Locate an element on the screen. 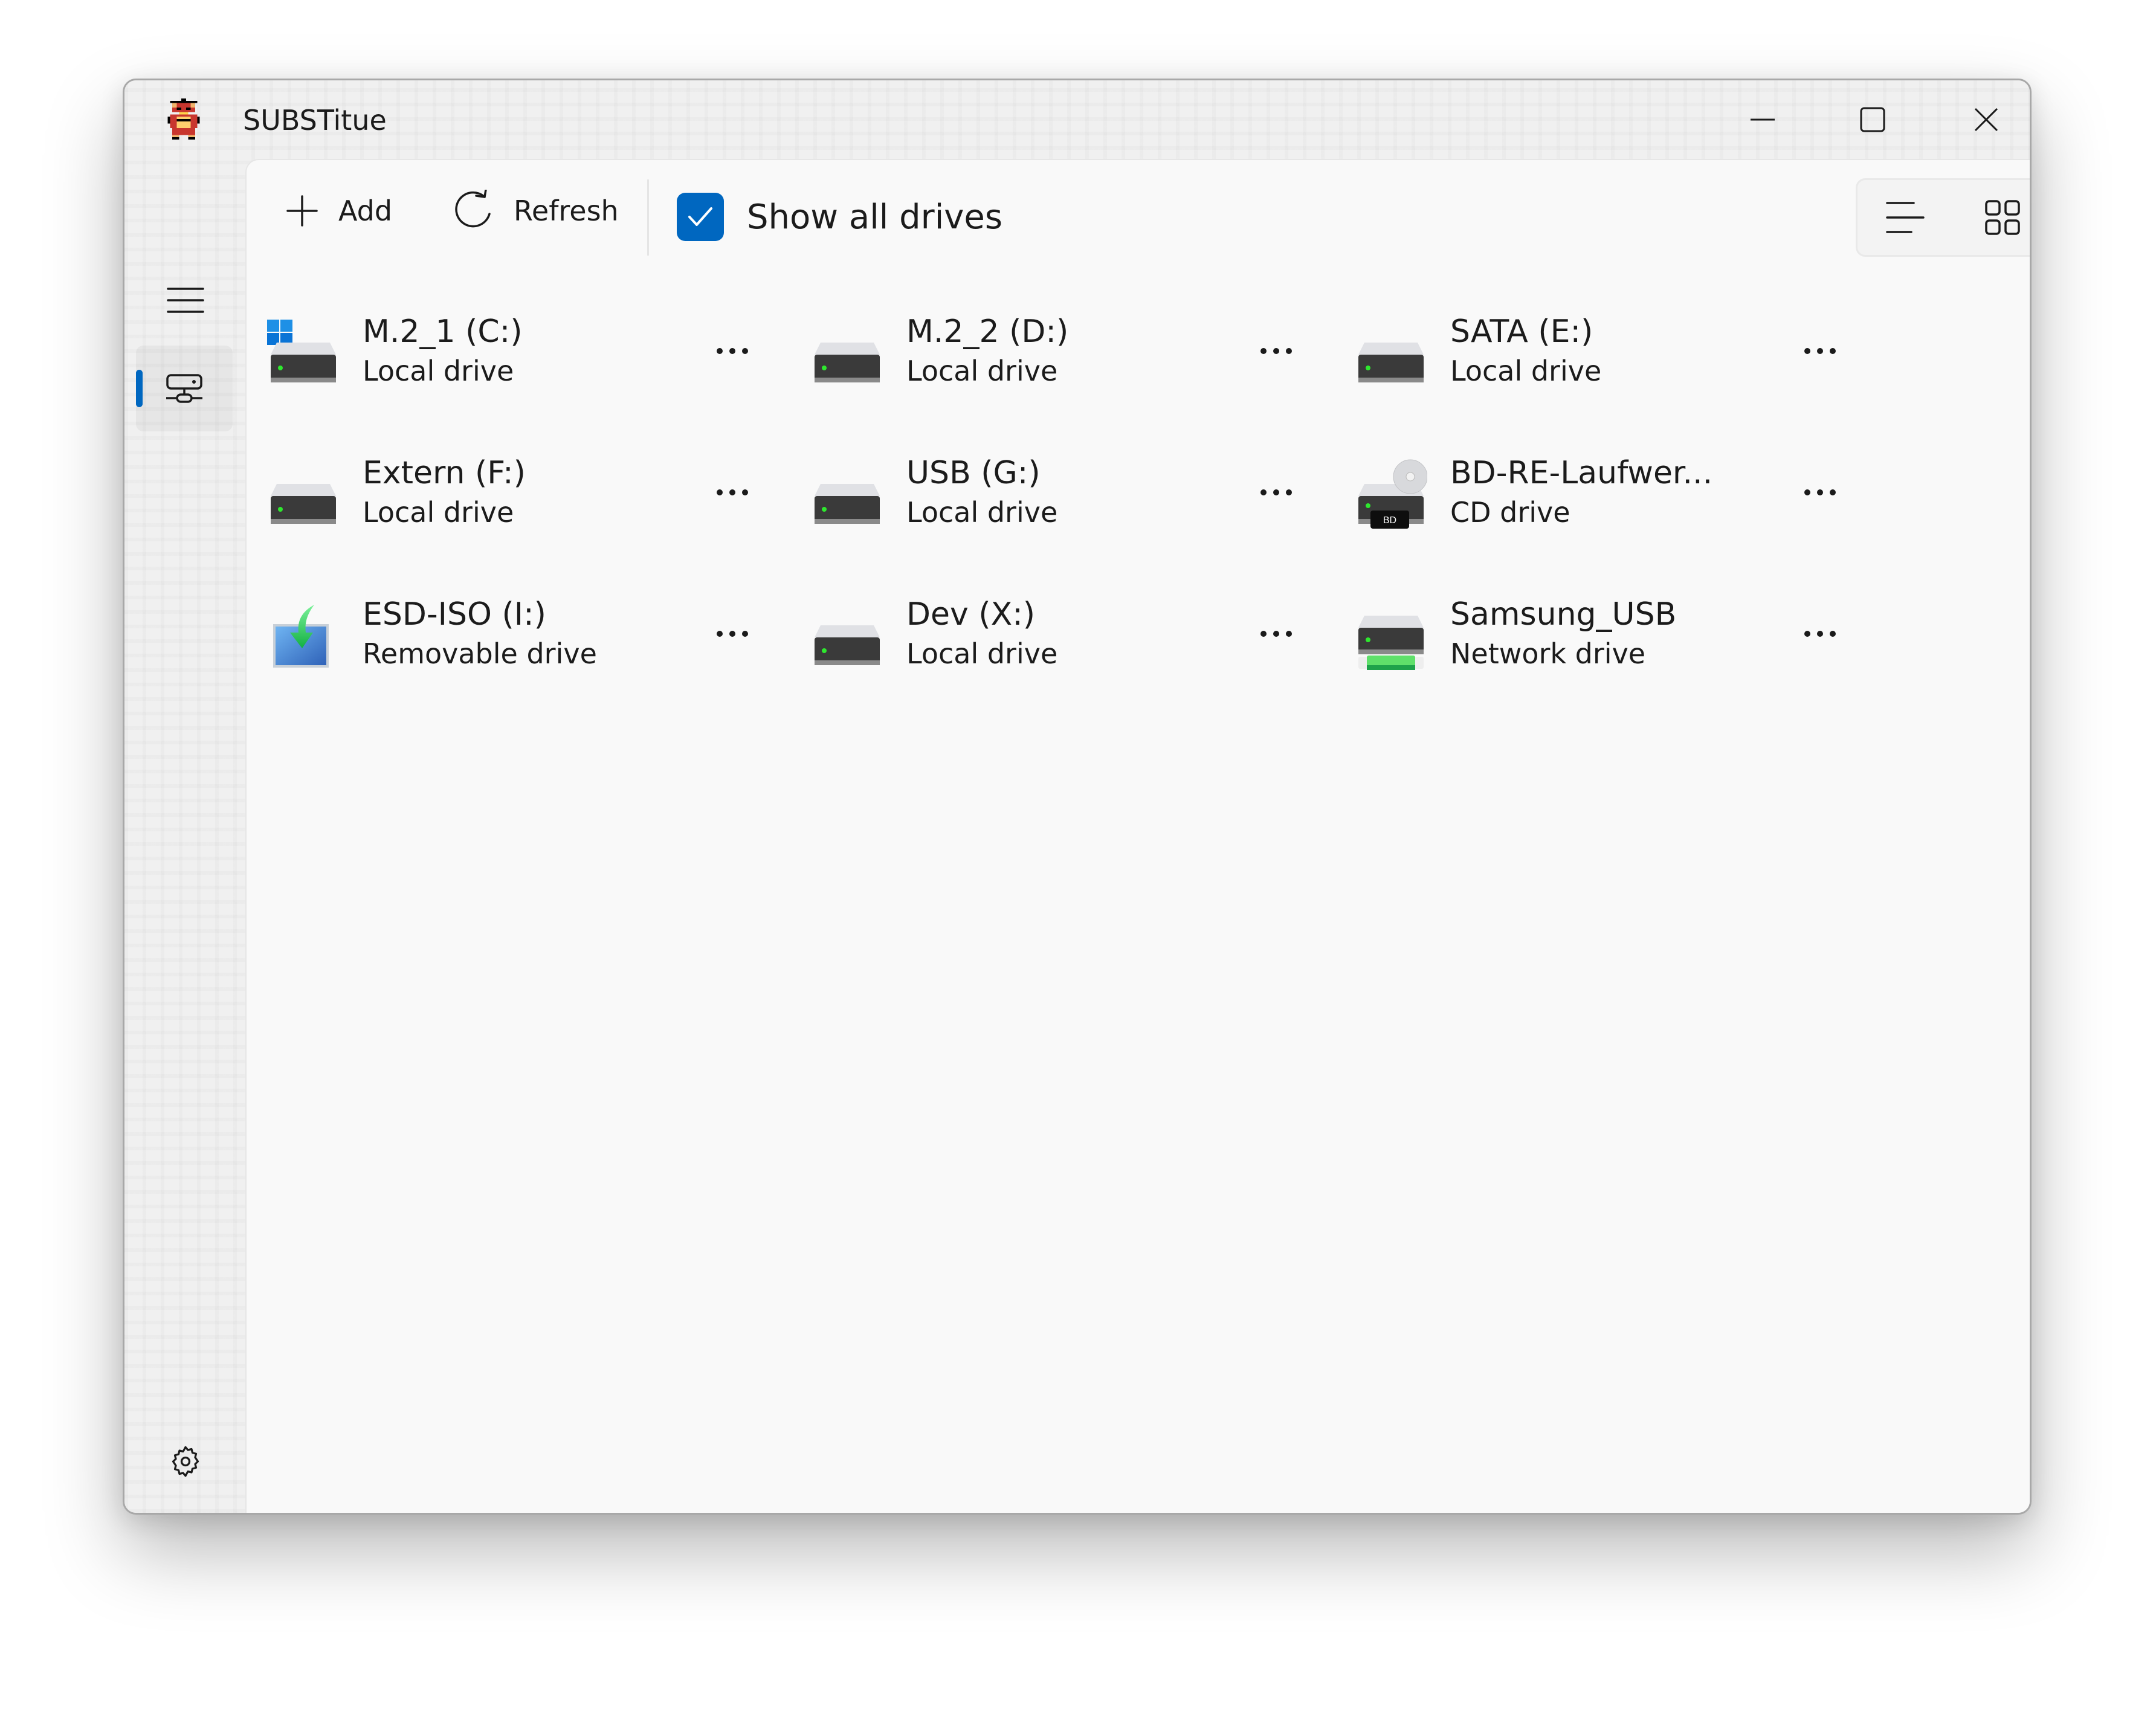 The width and height of the screenshot is (2156, 1711). settings-gear-icon is located at coordinates (185, 1461).